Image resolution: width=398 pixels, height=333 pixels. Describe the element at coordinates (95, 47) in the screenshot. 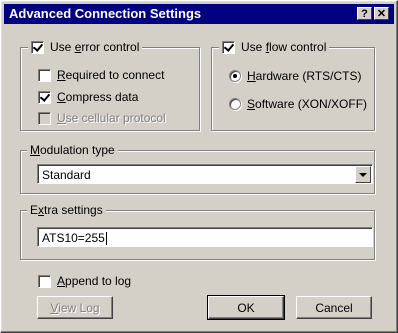

I see `use-error-control-label: Use error control` at that location.